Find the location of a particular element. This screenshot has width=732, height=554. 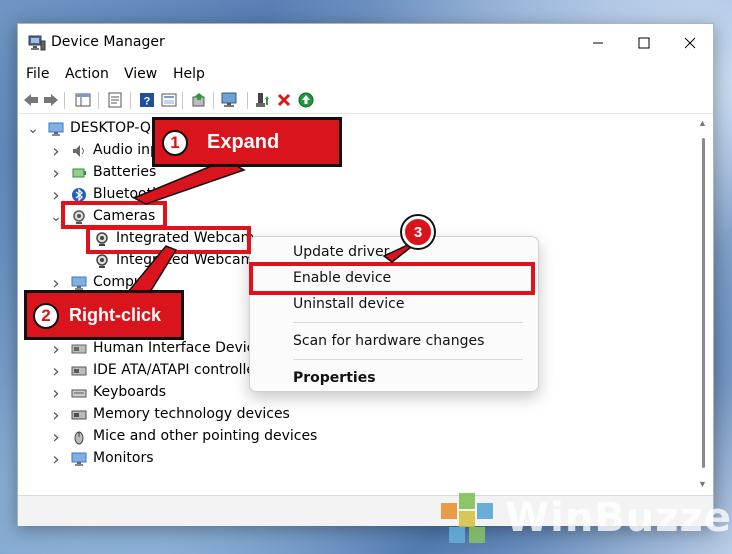

expand-callout: 1 Expand is located at coordinates (247, 142).